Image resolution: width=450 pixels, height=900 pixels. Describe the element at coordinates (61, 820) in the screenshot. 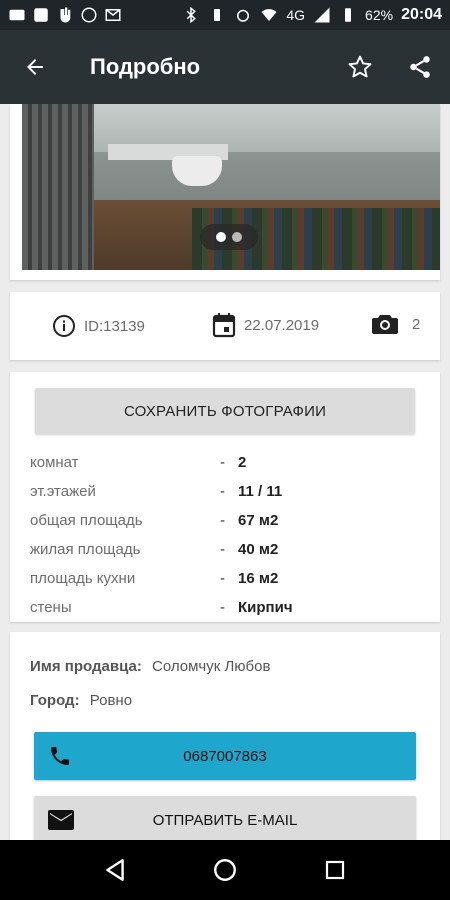

I see `email-icon` at that location.